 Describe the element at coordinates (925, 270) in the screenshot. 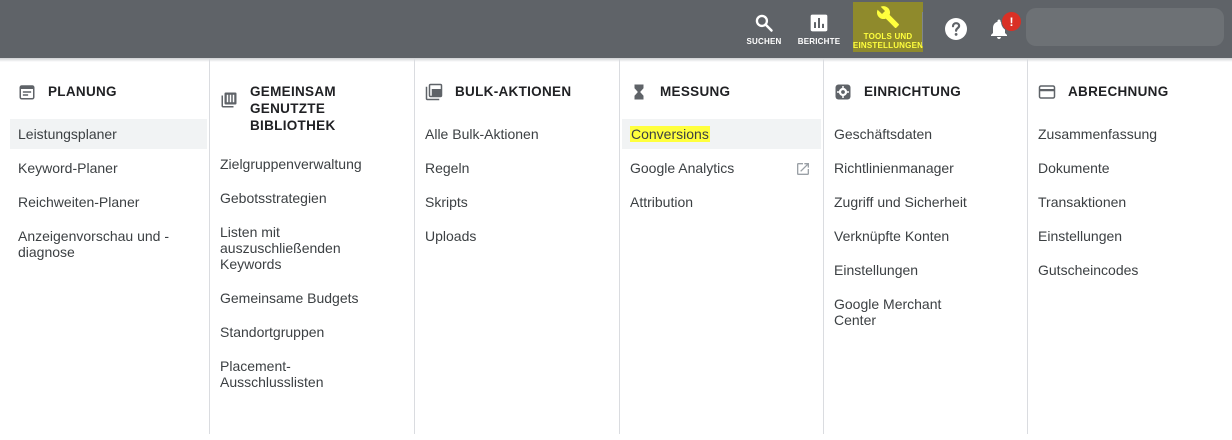

I see `menu-item-einstellungen: Einstellungen` at that location.